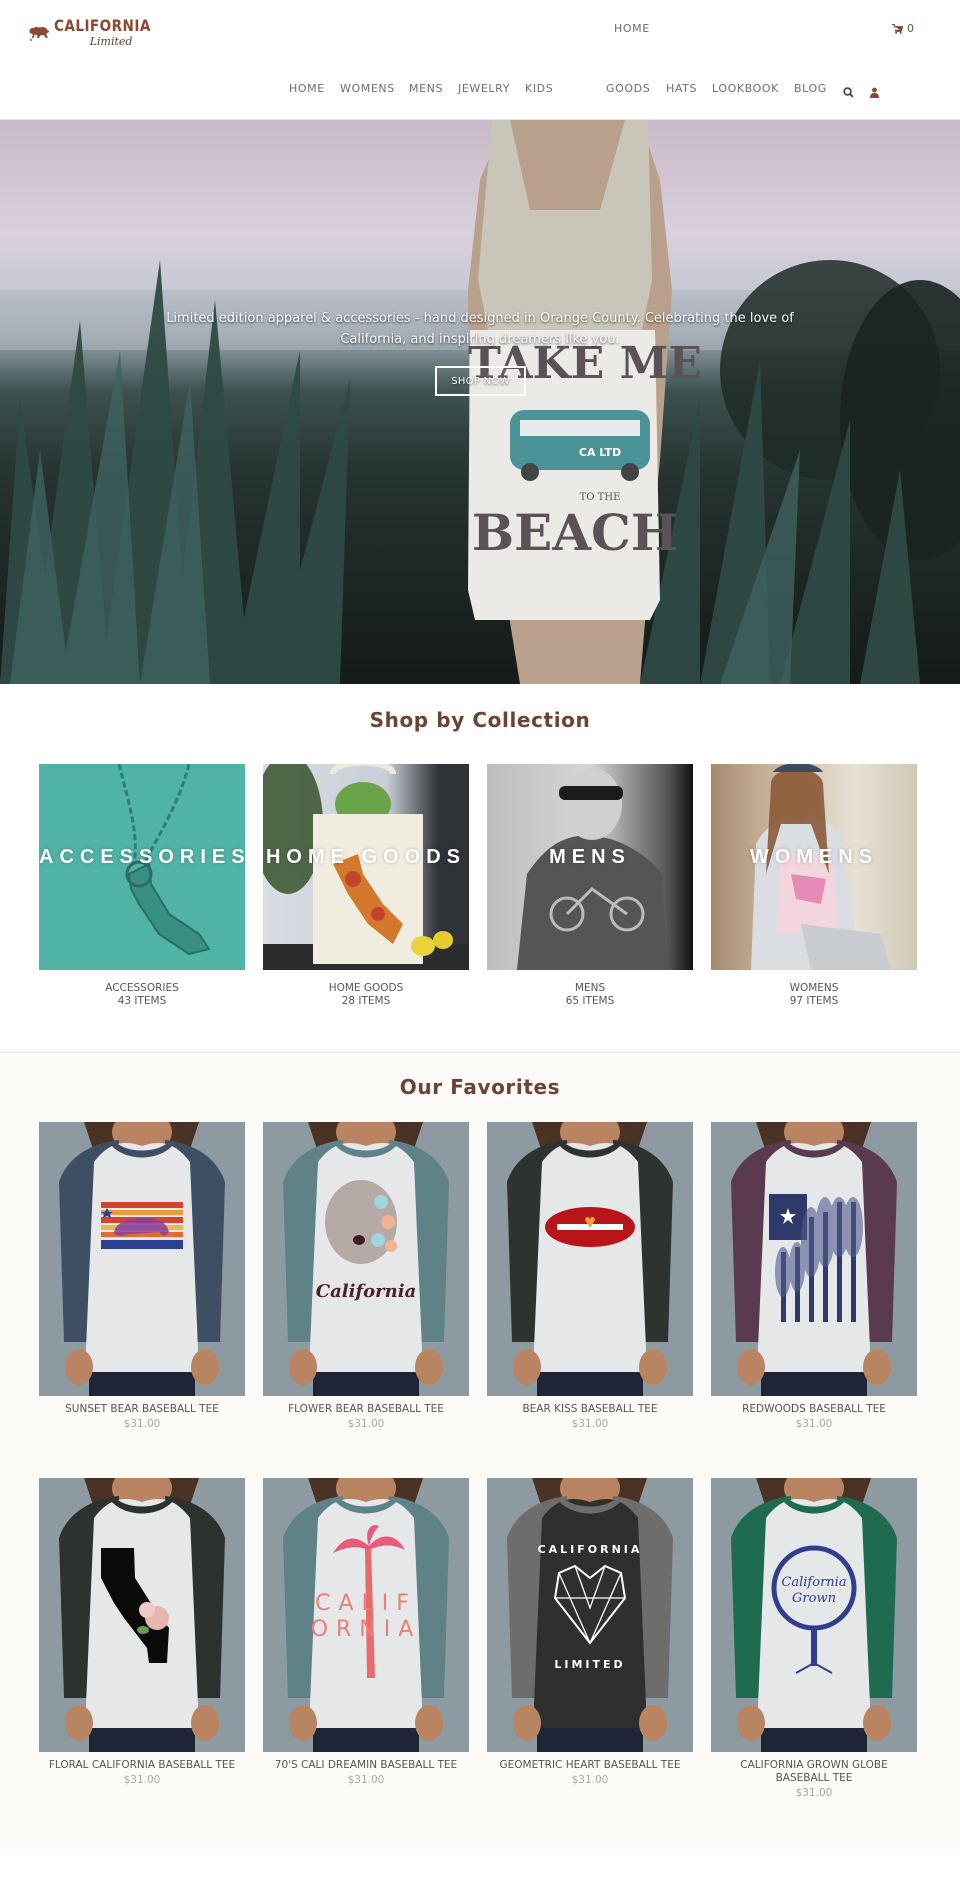  Describe the element at coordinates (814, 1001) in the screenshot. I see `collection-count: 97 ITEMS` at that location.